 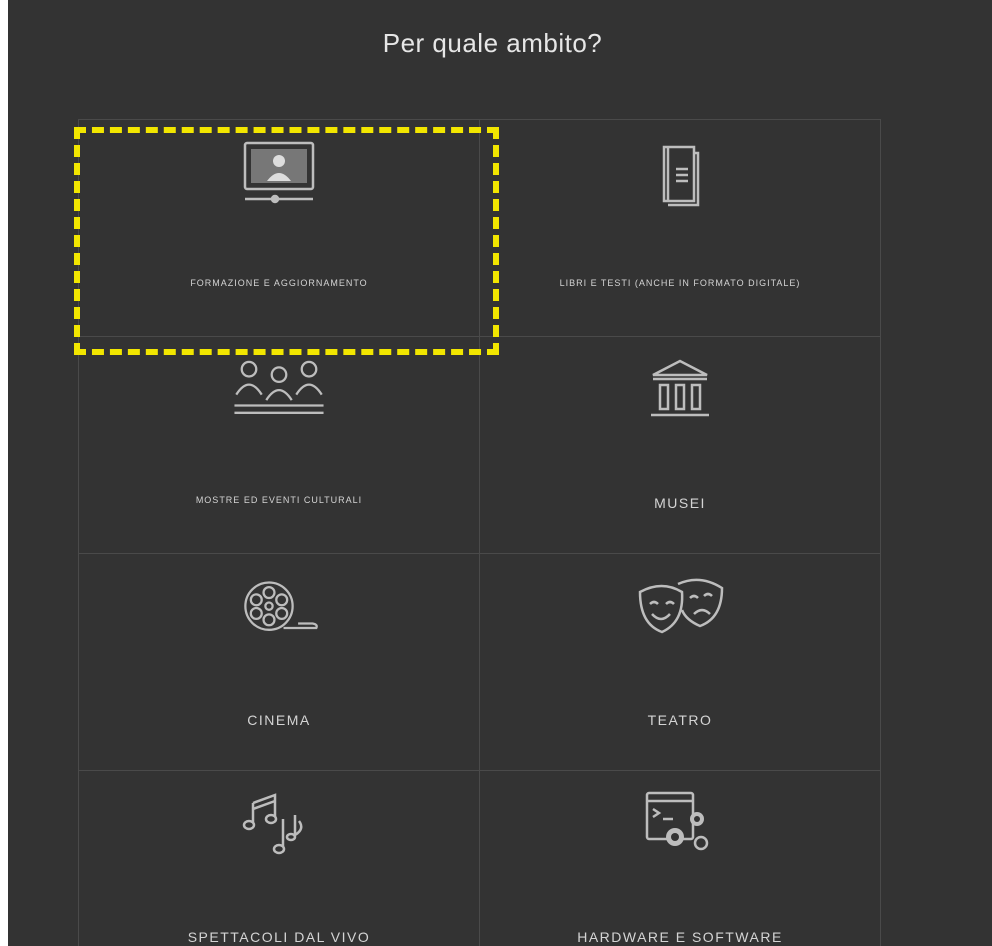 I want to click on museum-icon, so click(x=680, y=391).